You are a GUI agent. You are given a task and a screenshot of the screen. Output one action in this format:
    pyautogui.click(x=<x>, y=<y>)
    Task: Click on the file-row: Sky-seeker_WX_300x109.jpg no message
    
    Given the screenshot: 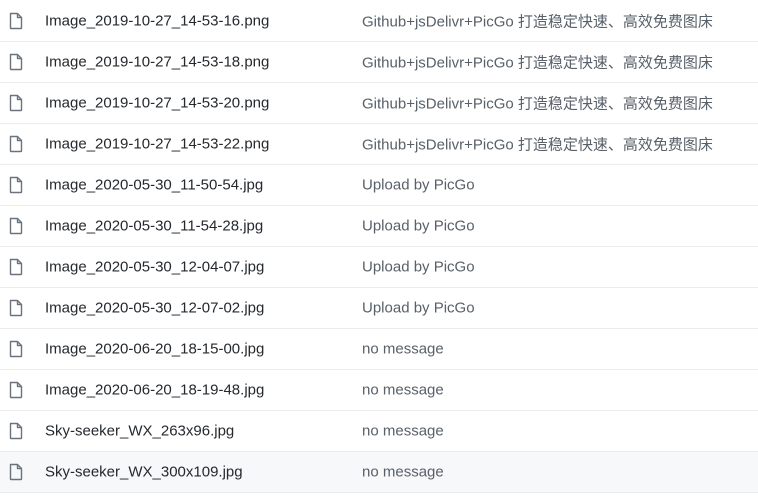 What is the action you would take?
    pyautogui.click(x=379, y=472)
    